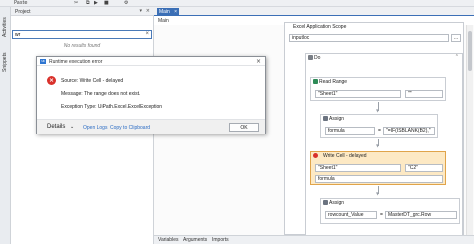  I want to click on tab-main-label: Main, so click(164, 12).